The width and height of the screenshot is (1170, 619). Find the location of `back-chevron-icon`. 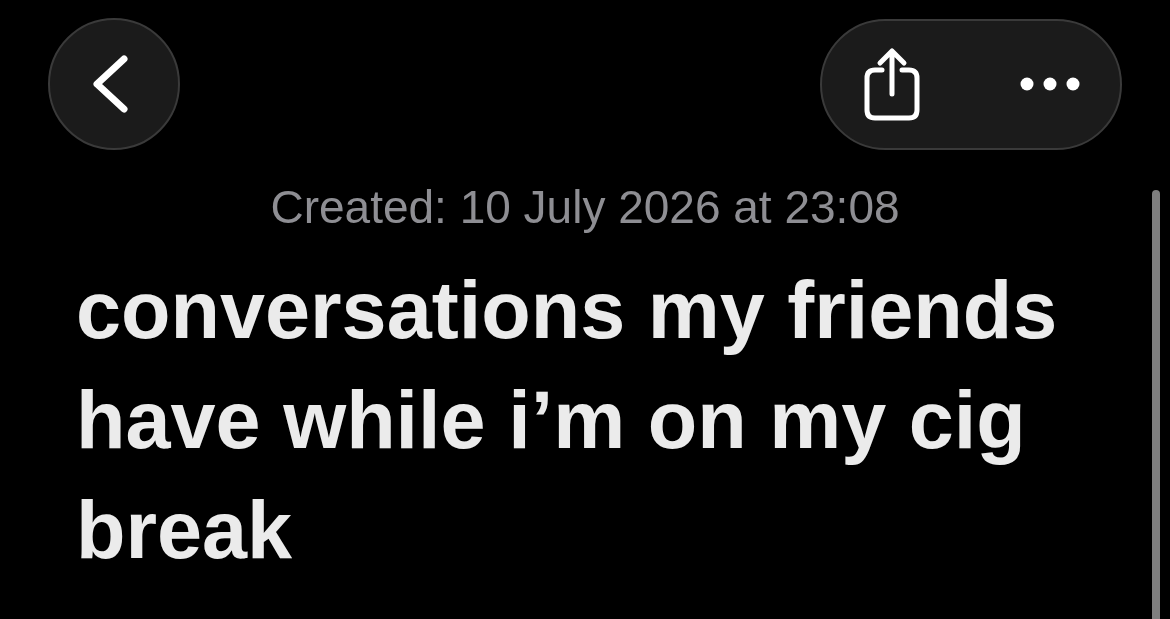

back-chevron-icon is located at coordinates (111, 84).